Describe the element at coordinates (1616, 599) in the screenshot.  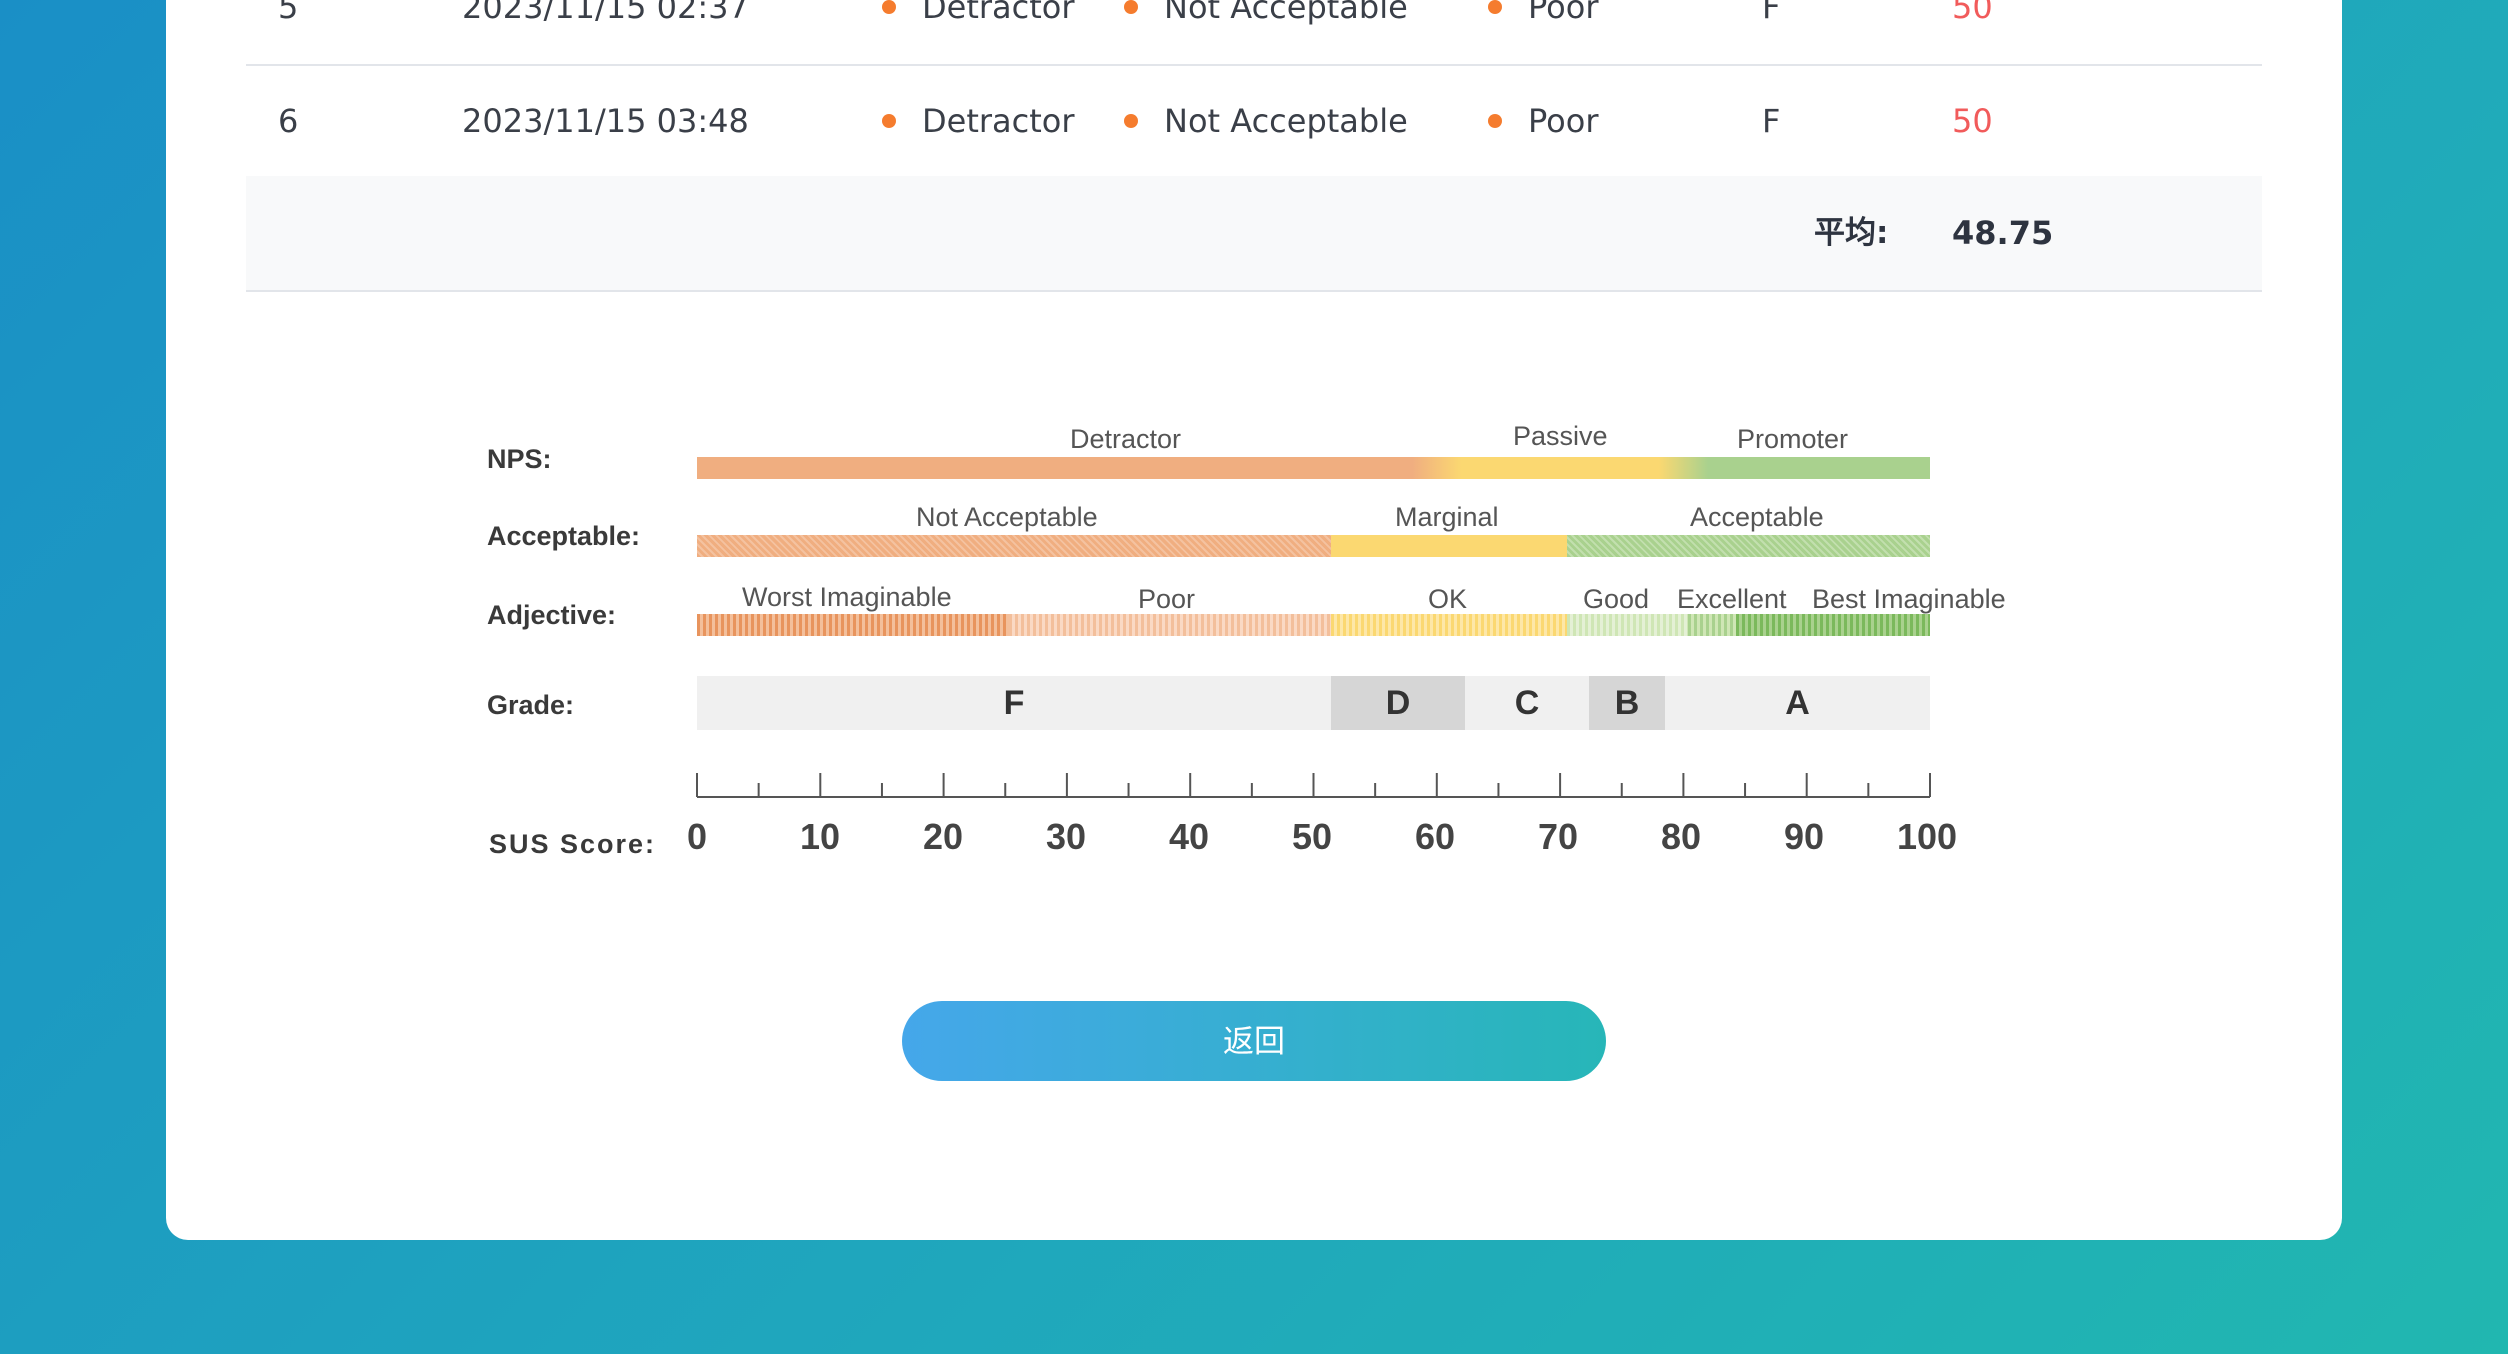
I see `adjective-good-label: Good` at that location.